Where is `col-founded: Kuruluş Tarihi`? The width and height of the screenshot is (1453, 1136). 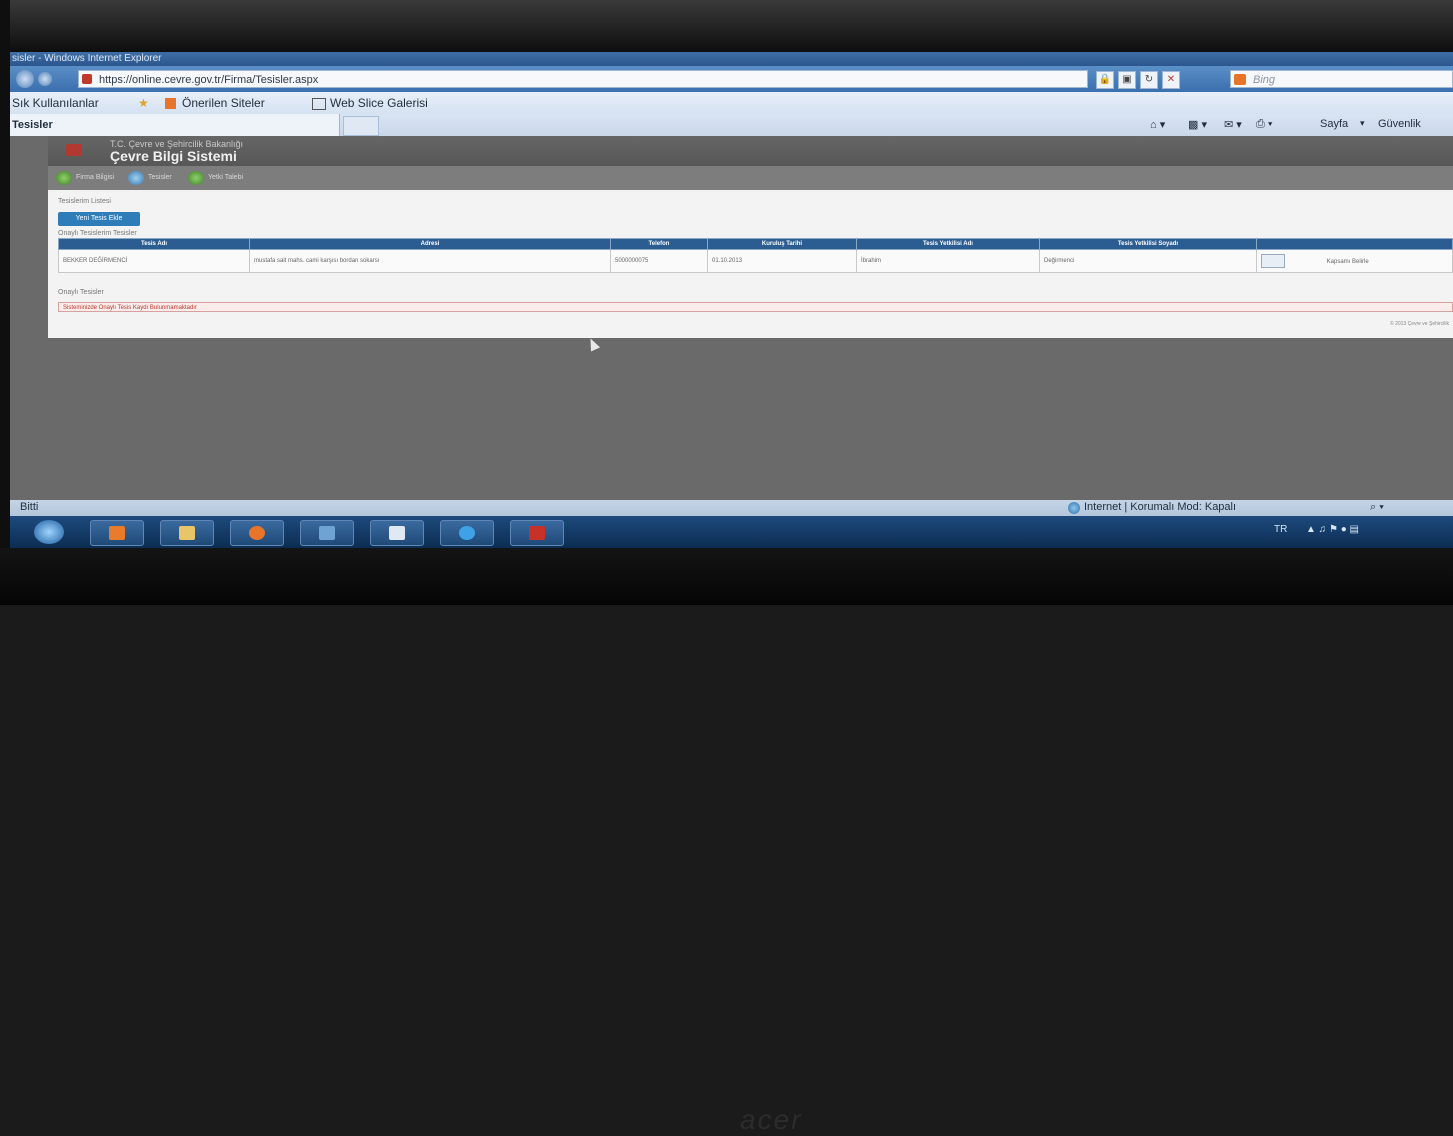
col-founded: Kuruluş Tarihi is located at coordinates (782, 244).